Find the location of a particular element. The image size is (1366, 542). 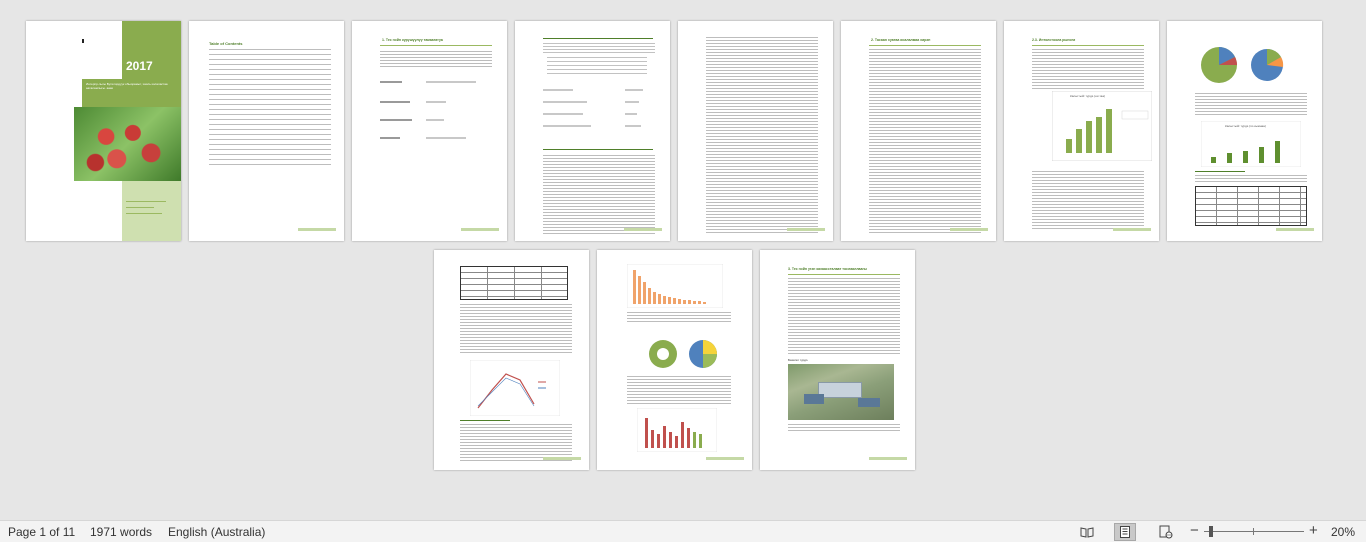

zoom-slider-center-tick is located at coordinates (1253, 531).